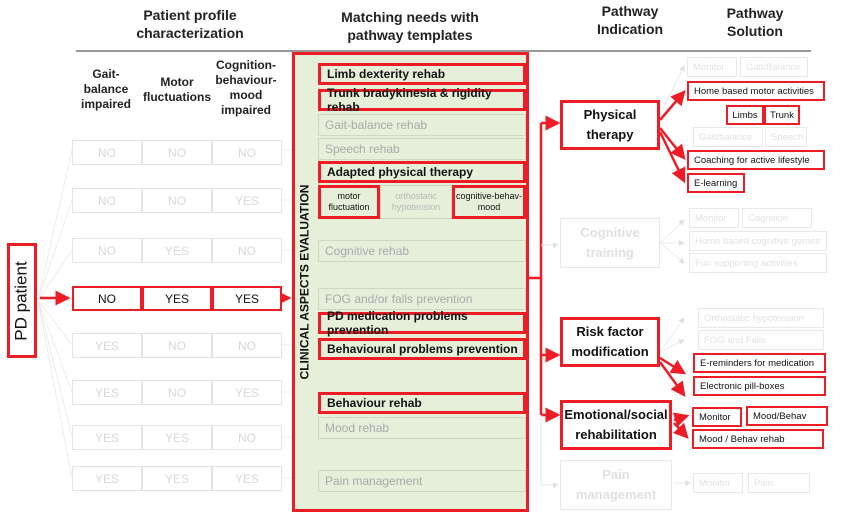  I want to click on template-speech: Speech rehab, so click(422, 149).